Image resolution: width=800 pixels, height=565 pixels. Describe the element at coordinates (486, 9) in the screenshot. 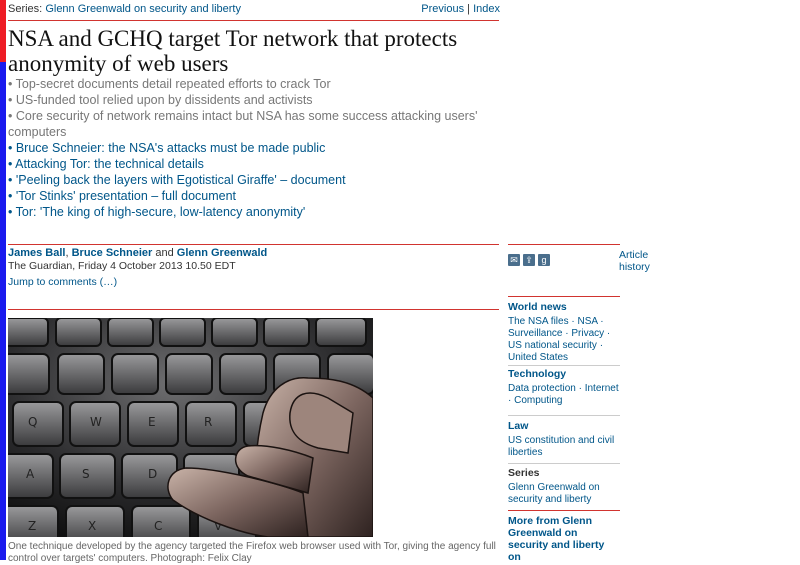

I see `index-link: Index` at that location.